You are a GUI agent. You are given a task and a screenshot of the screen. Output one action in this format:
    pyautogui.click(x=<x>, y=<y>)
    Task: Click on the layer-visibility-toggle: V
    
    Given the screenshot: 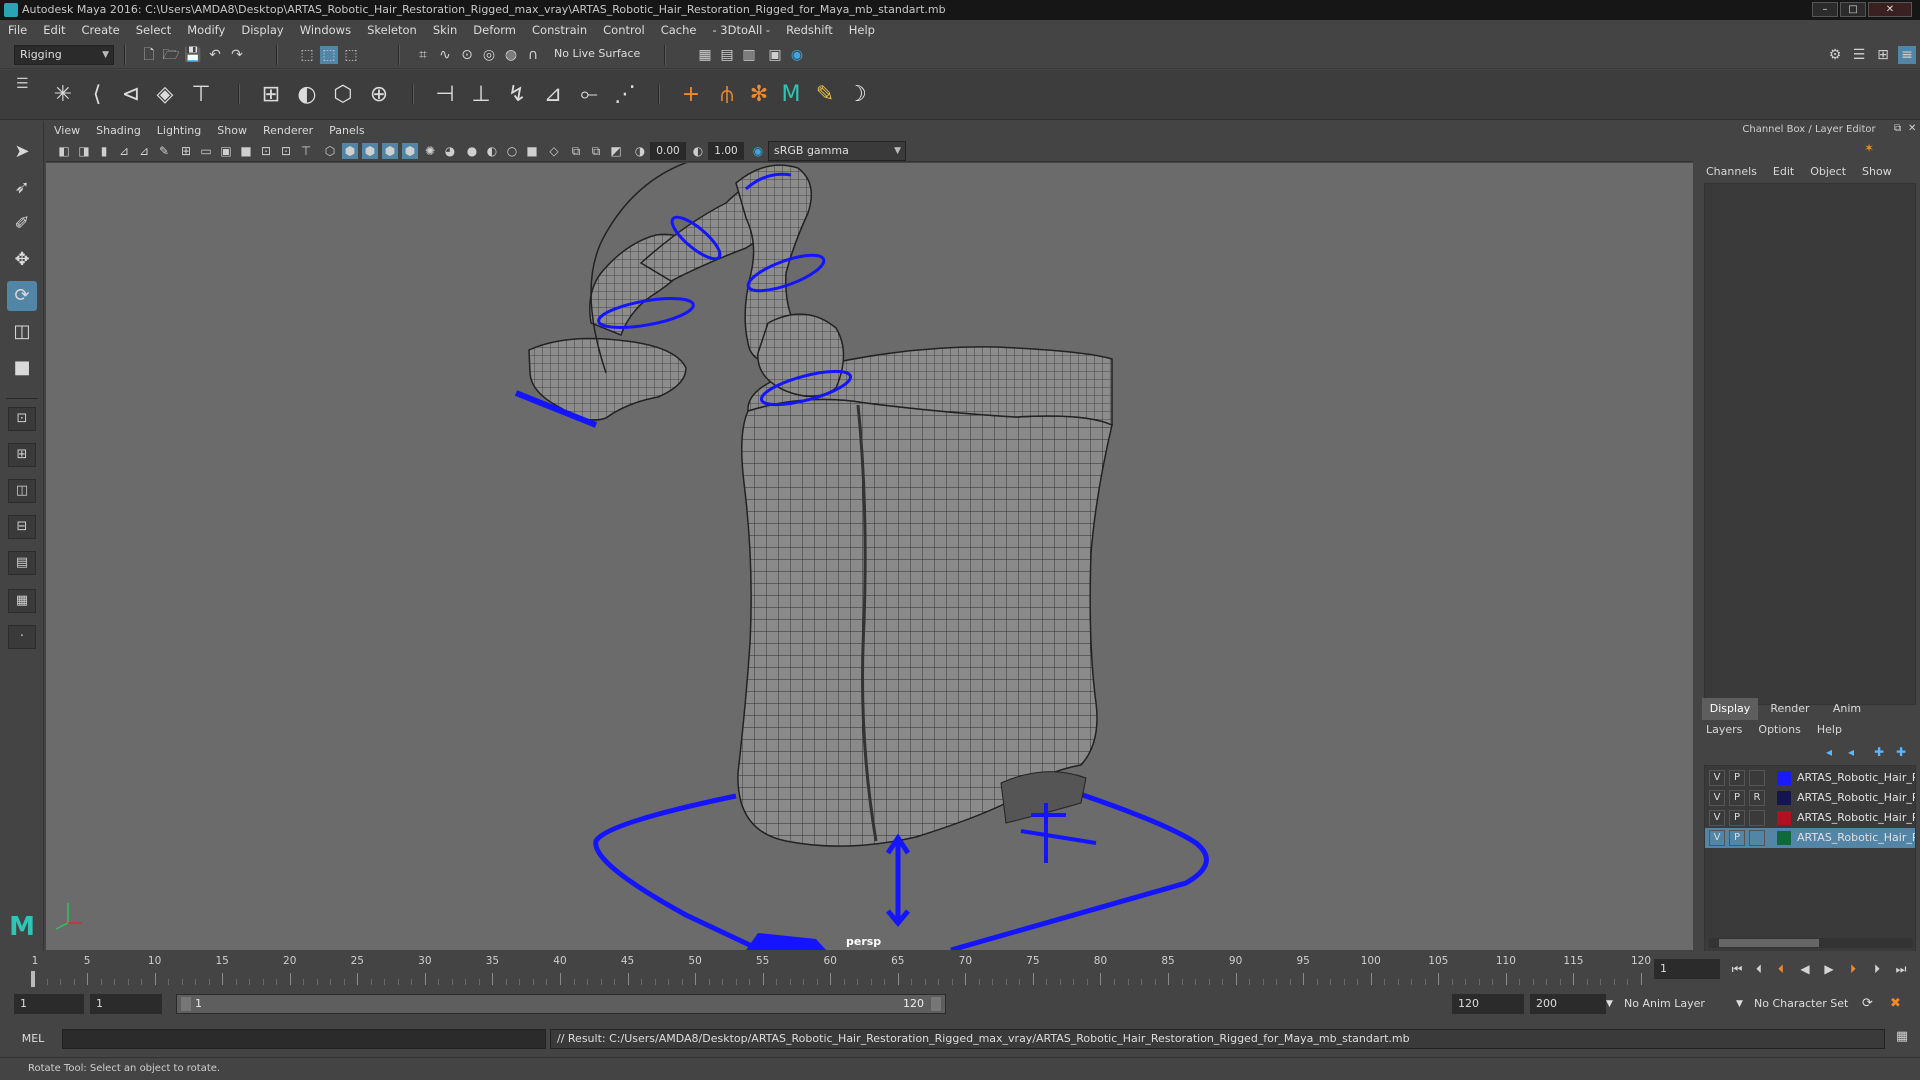 What is the action you would take?
    pyautogui.click(x=1717, y=838)
    